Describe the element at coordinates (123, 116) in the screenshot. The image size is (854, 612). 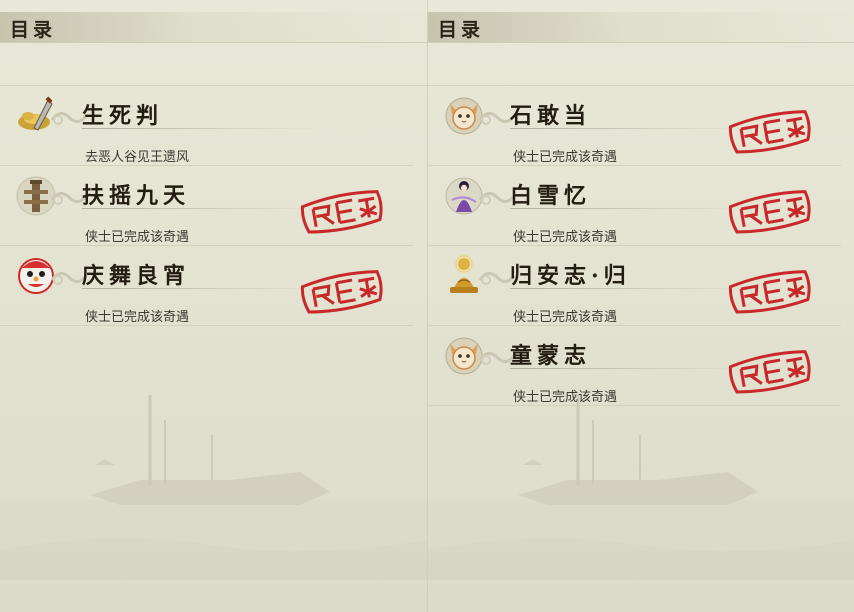
I see `entry-title: 生死判` at that location.